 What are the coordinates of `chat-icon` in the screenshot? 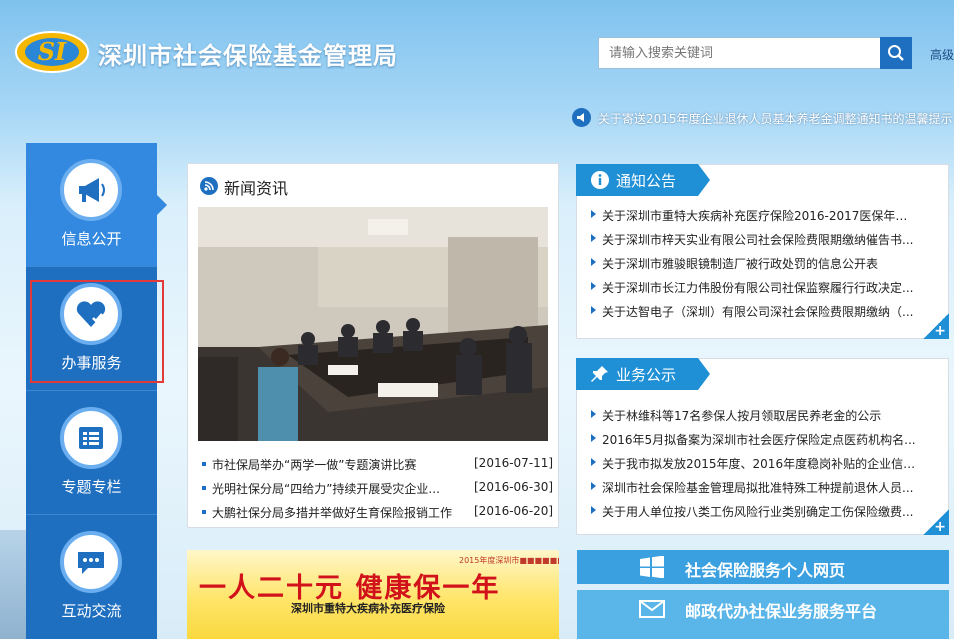 It's located at (91, 563).